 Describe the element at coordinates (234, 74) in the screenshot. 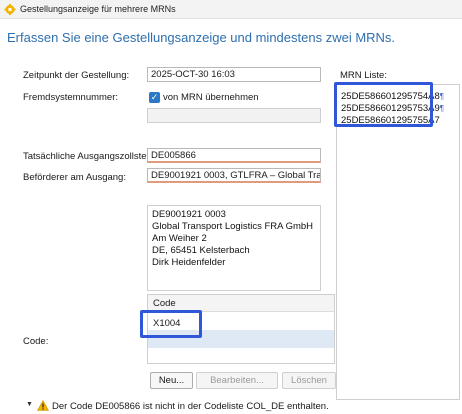

I see `zeitpunkt-field: 2025-OCT-30 16:03` at that location.